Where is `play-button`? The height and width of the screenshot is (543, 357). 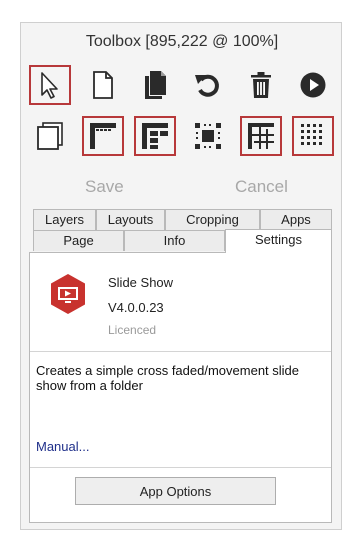 play-button is located at coordinates (313, 85).